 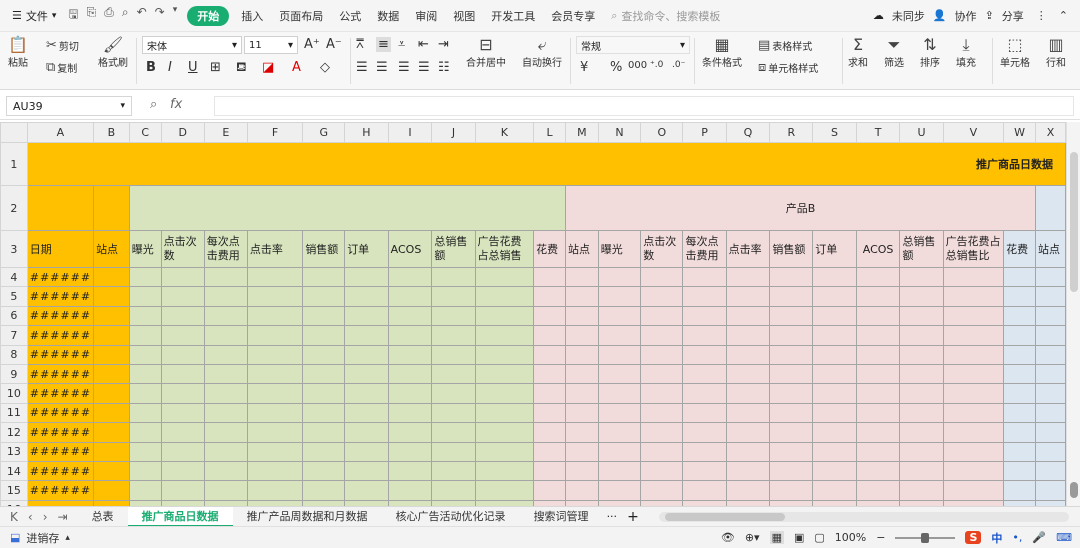 I want to click on increase-decimal-icon: ⁺.0, so click(x=656, y=65).